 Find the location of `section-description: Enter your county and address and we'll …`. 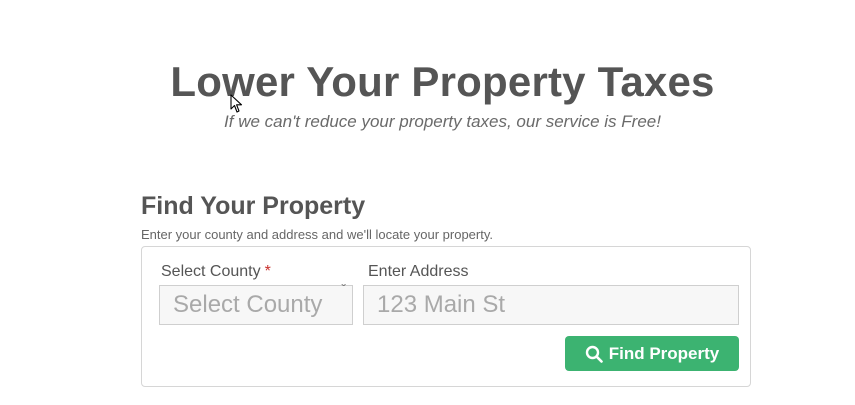

section-description: Enter your county and address and we'll … is located at coordinates (317, 234).